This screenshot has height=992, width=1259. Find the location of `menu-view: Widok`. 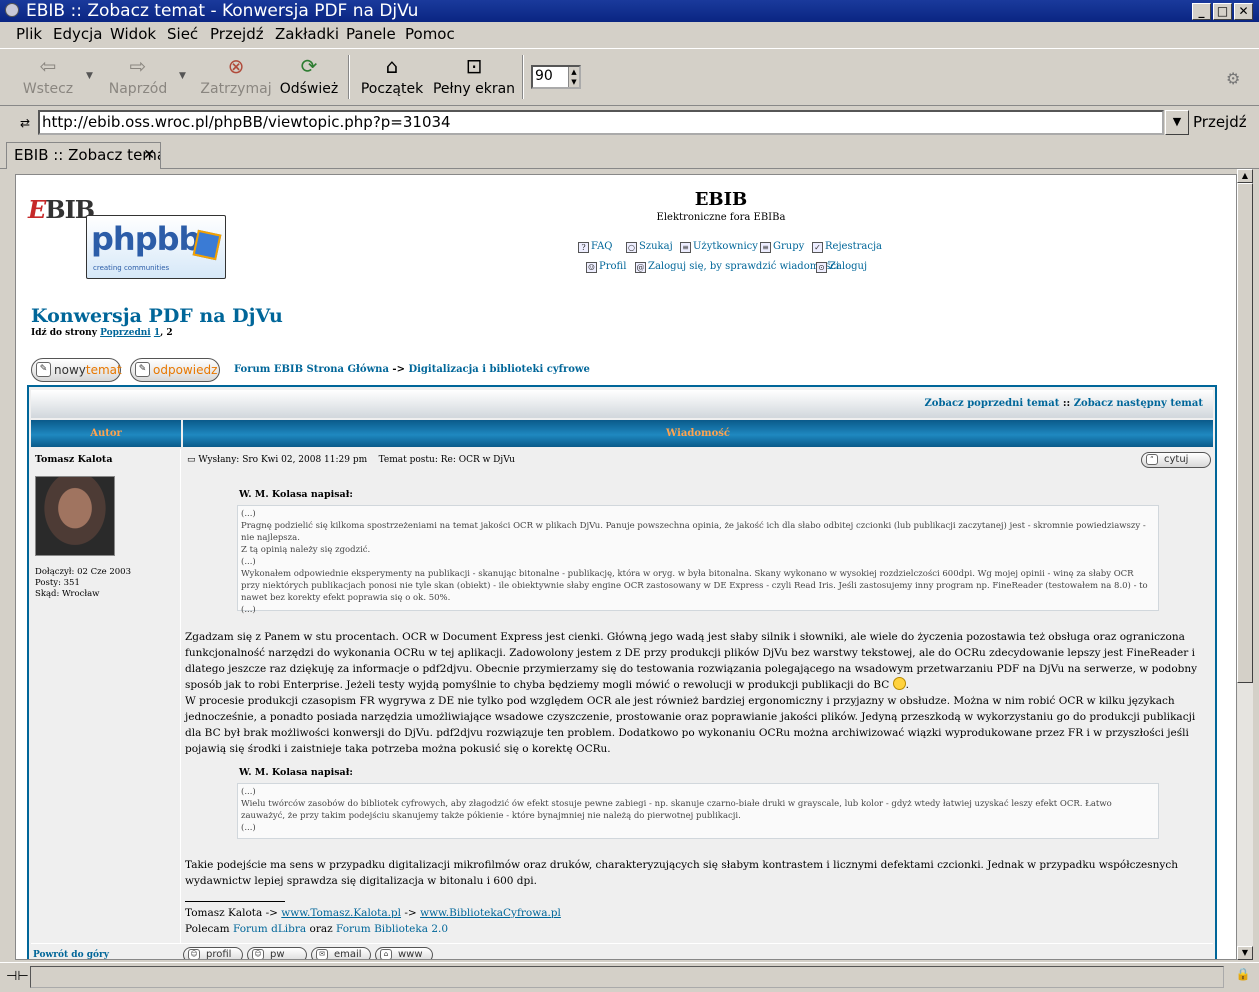

menu-view: Widok is located at coordinates (133, 34).